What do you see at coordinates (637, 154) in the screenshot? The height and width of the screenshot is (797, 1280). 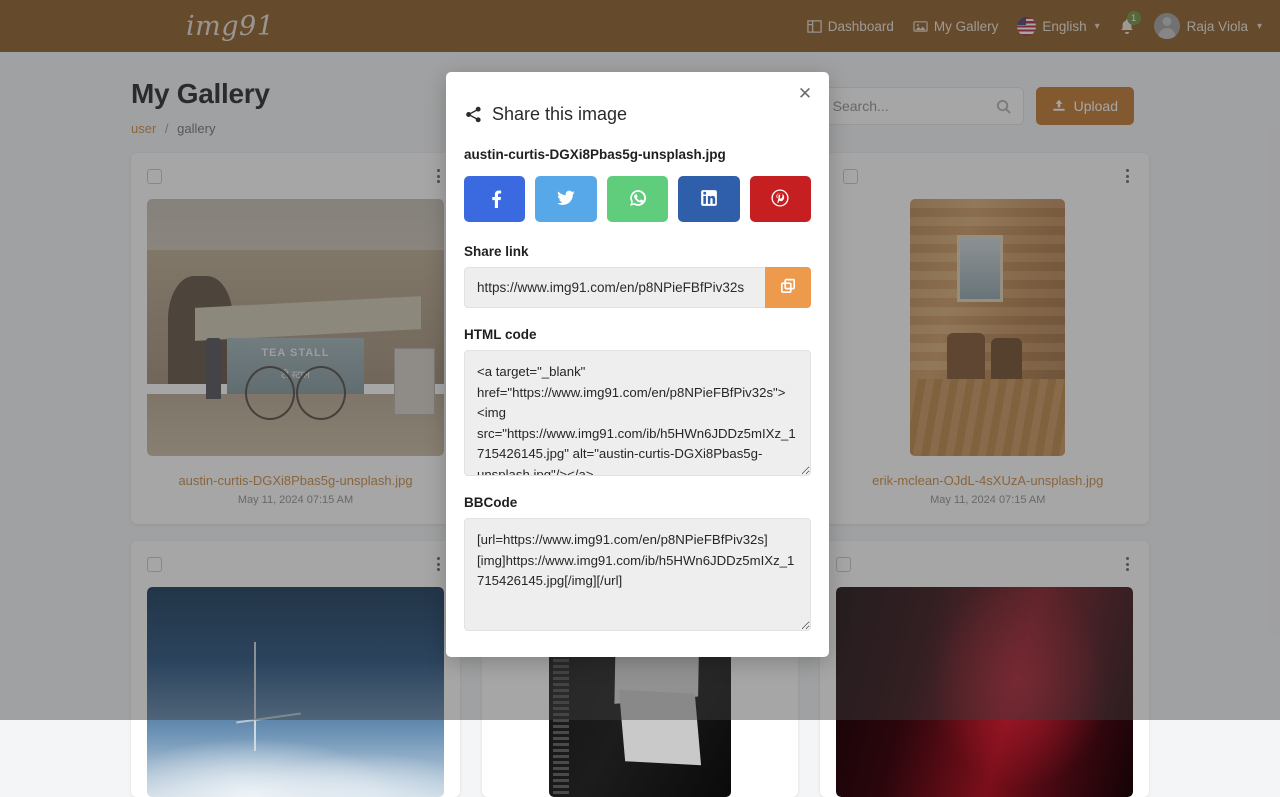 I see `modal-file-name: austin-curtis-DGXi8Pbas5g-unsplash.jpg` at bounding box center [637, 154].